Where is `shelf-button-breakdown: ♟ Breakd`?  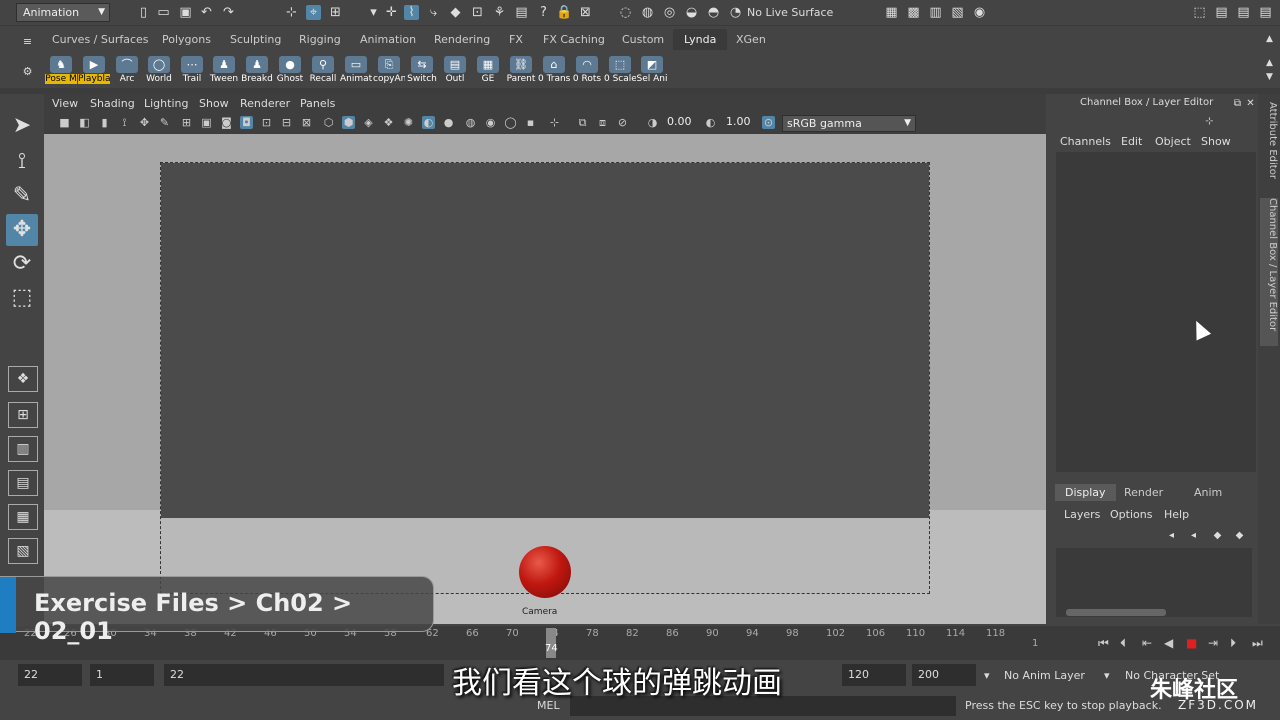
shelf-button-breakdown: ♟ Breakd is located at coordinates (257, 71).